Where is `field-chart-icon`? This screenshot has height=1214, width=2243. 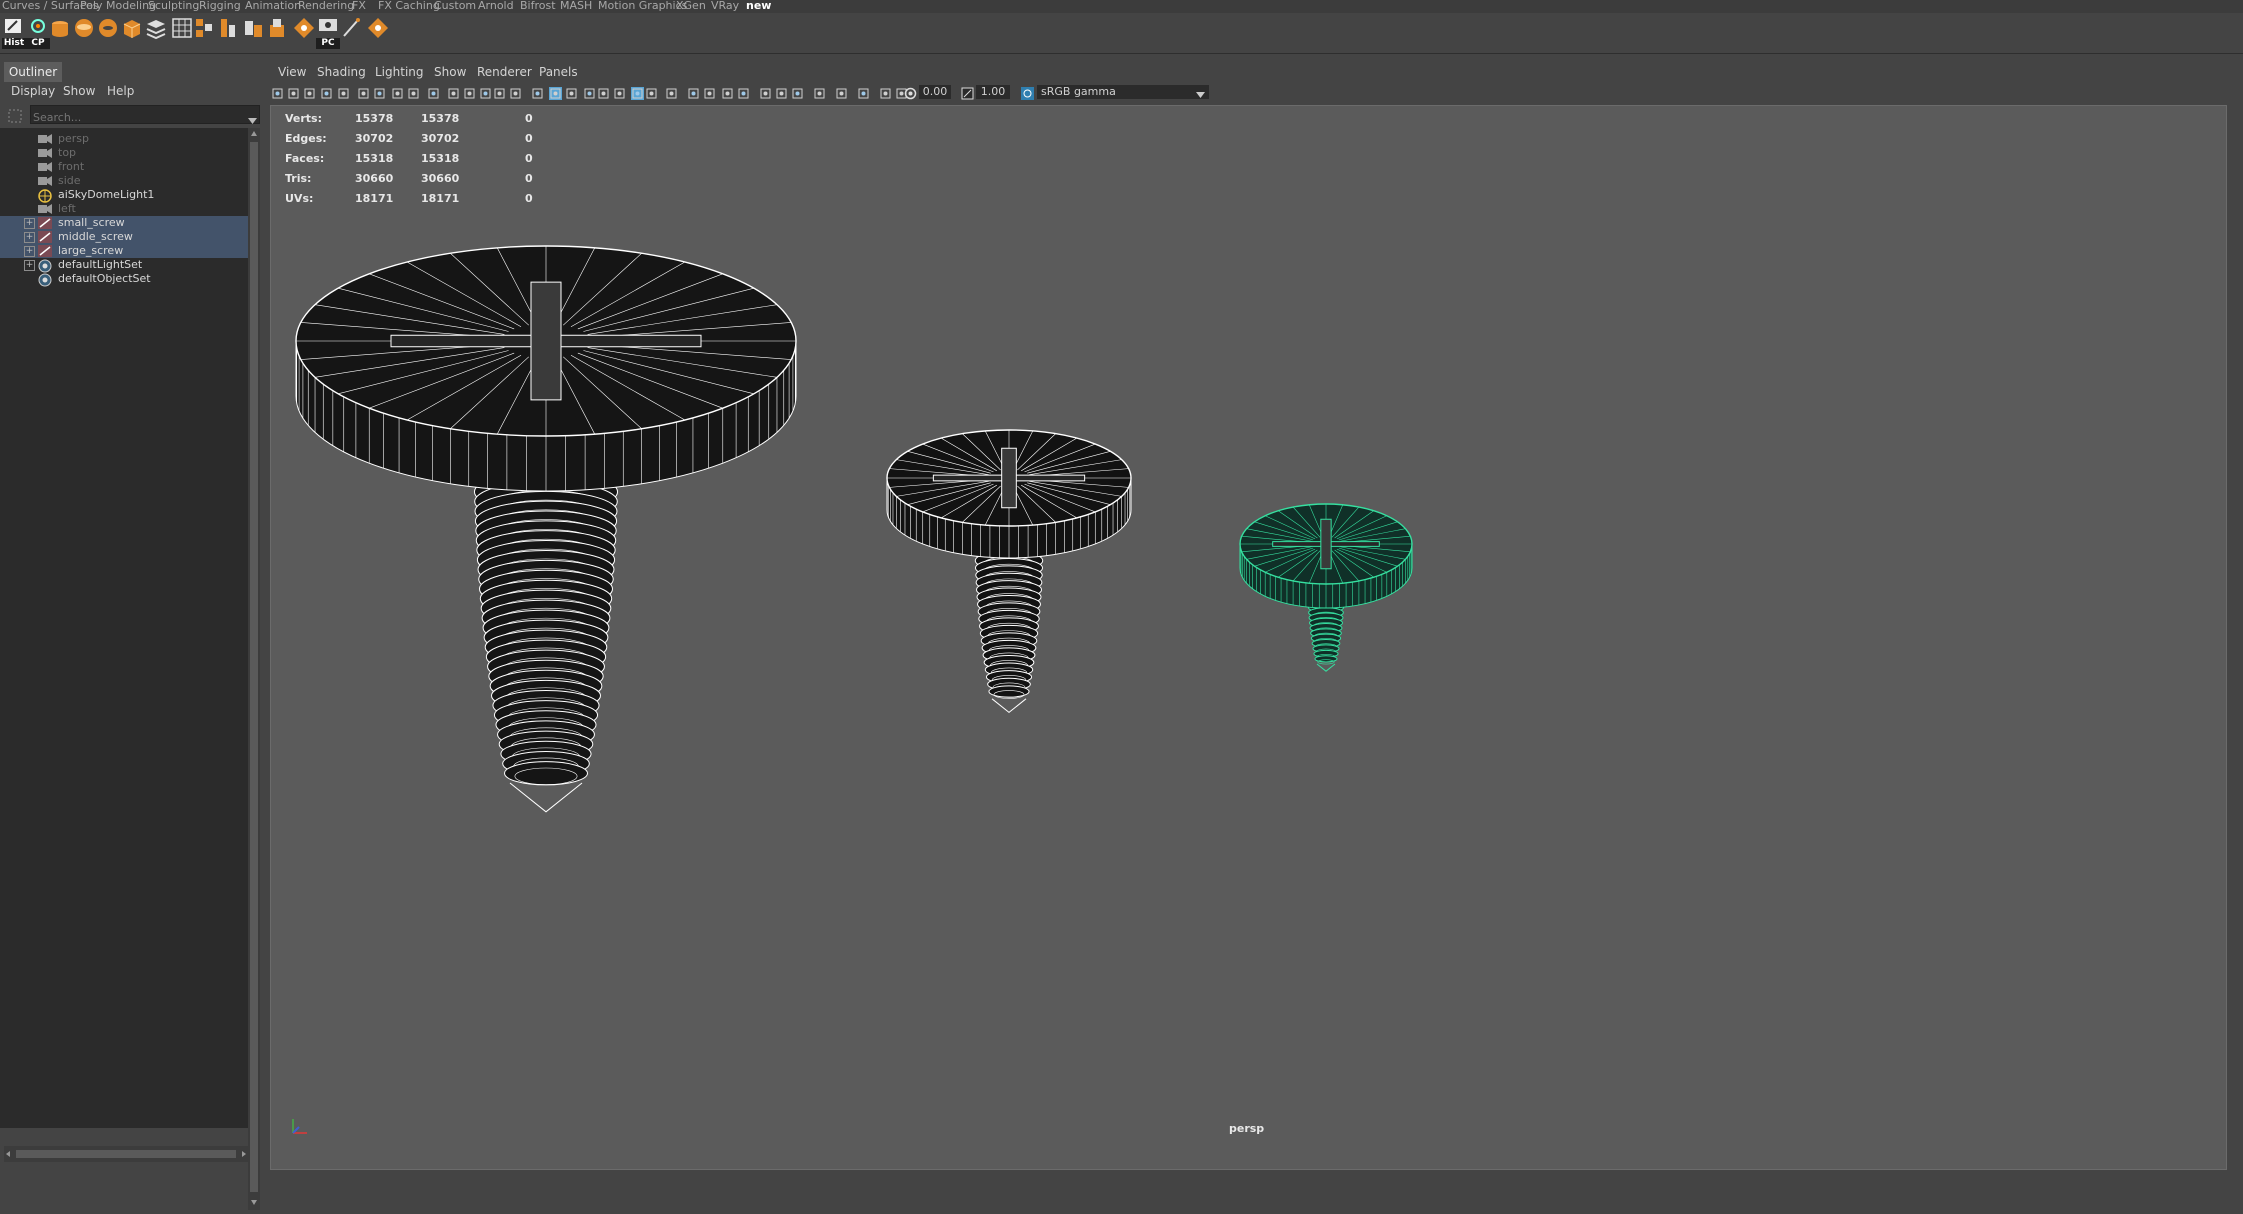 field-chart-icon is located at coordinates (453, 92).